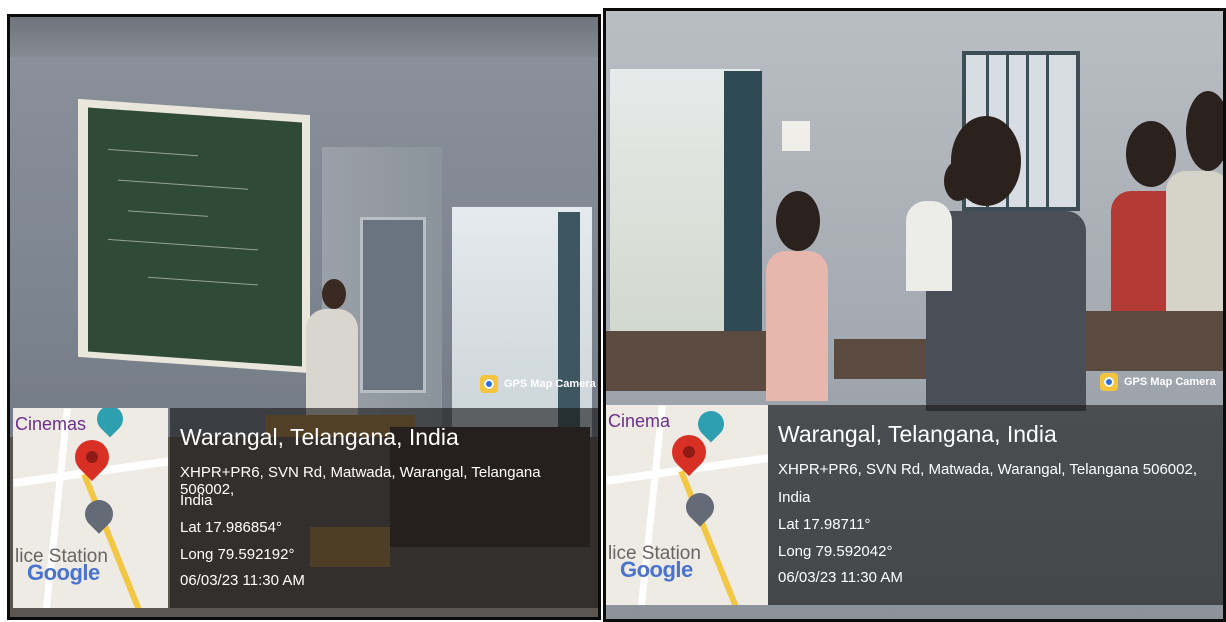 The width and height of the screenshot is (1226, 622). What do you see at coordinates (835, 551) in the screenshot?
I see `longitude: Long 79.592042°` at bounding box center [835, 551].